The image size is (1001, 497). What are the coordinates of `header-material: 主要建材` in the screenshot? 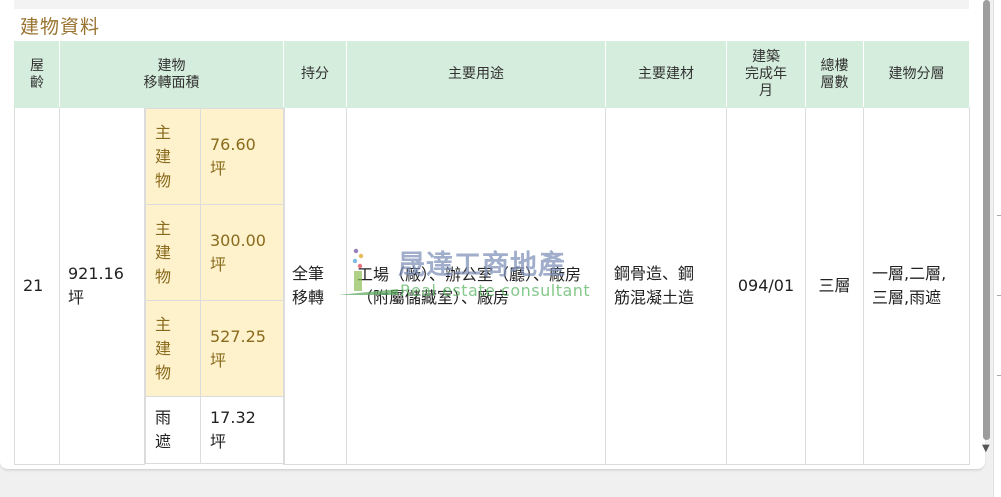 It's located at (666, 74).